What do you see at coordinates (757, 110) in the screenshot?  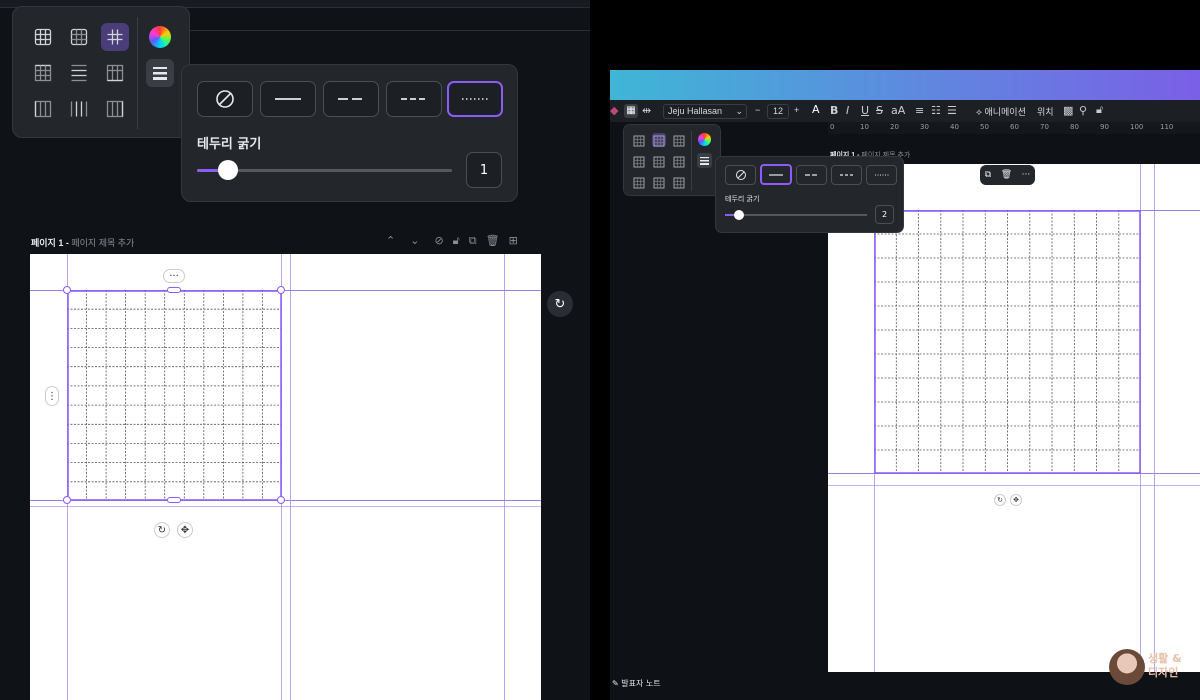 I see `font-size-decrease-button: −` at bounding box center [757, 110].